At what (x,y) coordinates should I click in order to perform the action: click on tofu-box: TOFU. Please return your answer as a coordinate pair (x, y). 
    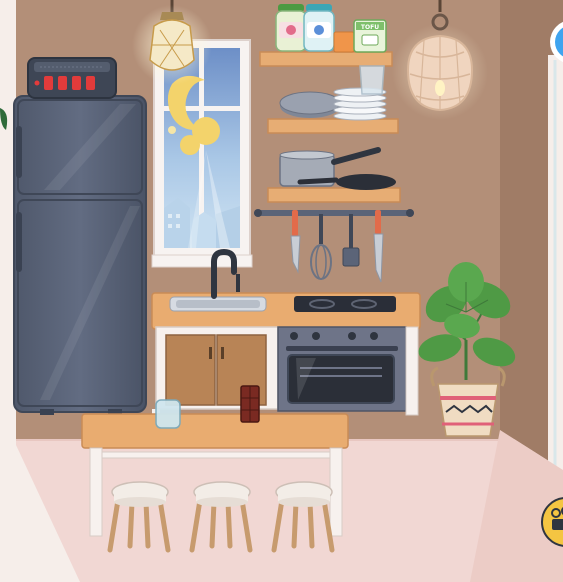
    Looking at the image, I should click on (370, 36).